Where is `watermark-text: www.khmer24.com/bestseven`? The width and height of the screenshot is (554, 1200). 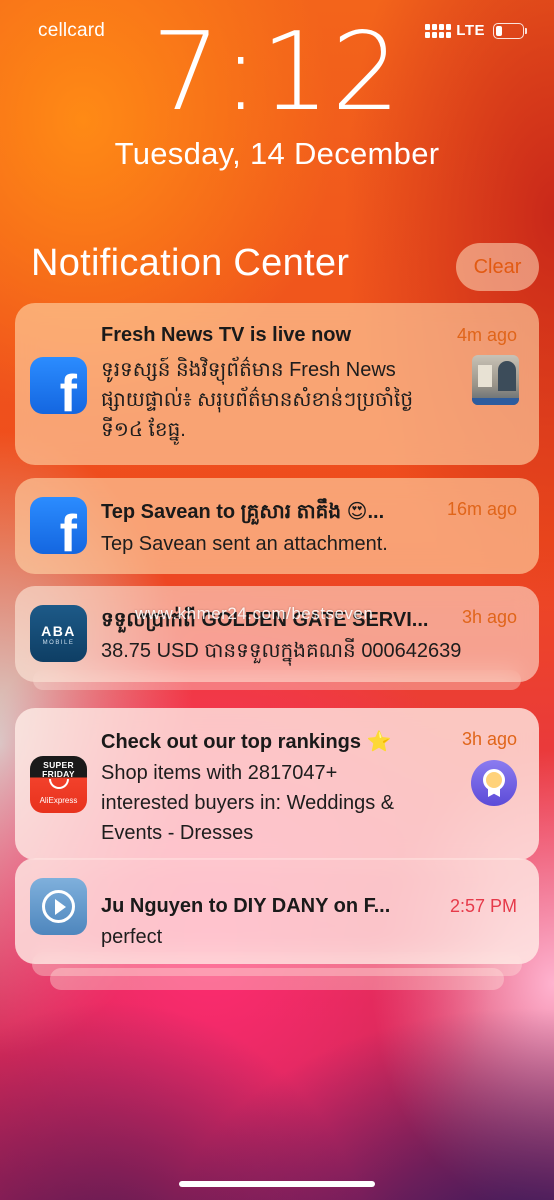 watermark-text: www.khmer24.com/bestseven is located at coordinates (254, 613).